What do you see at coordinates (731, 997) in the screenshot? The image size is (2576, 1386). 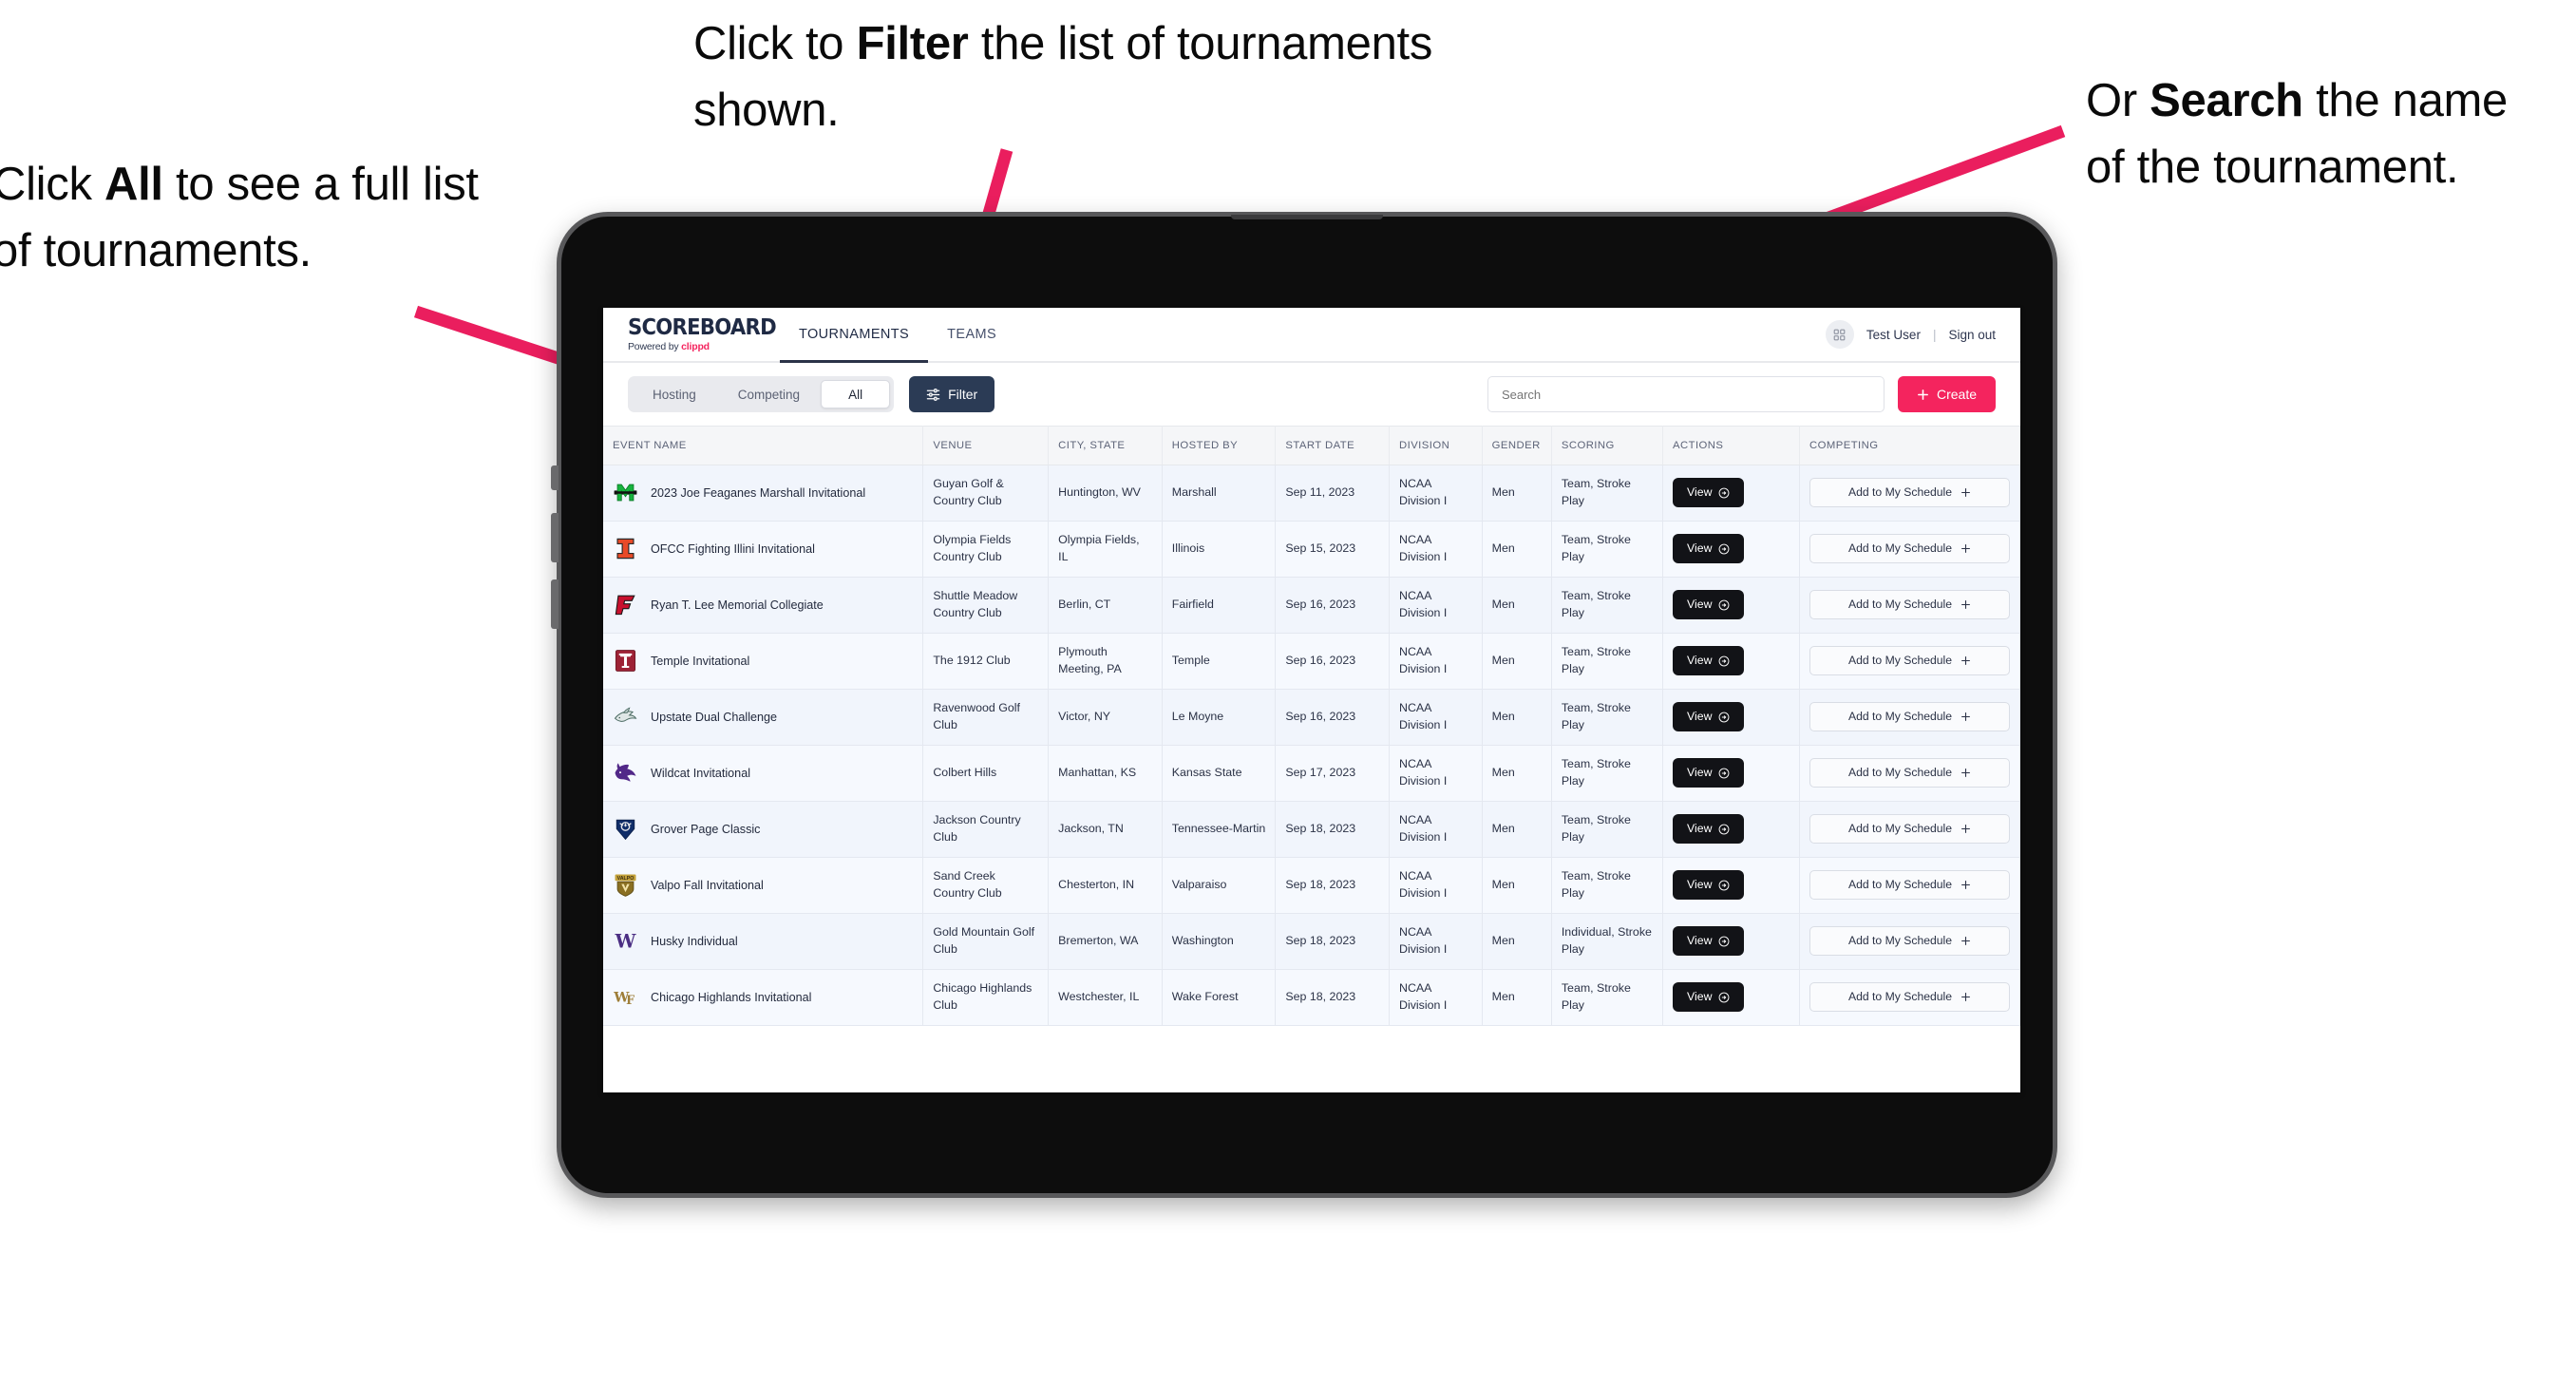 I see `event-name-label: Chicago Highlands Invitational` at bounding box center [731, 997].